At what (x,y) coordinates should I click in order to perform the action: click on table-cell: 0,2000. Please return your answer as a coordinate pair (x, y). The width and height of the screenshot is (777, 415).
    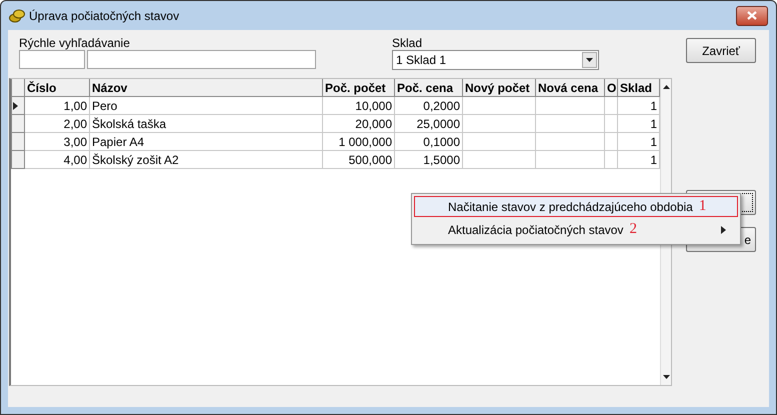
    Looking at the image, I should click on (428, 105).